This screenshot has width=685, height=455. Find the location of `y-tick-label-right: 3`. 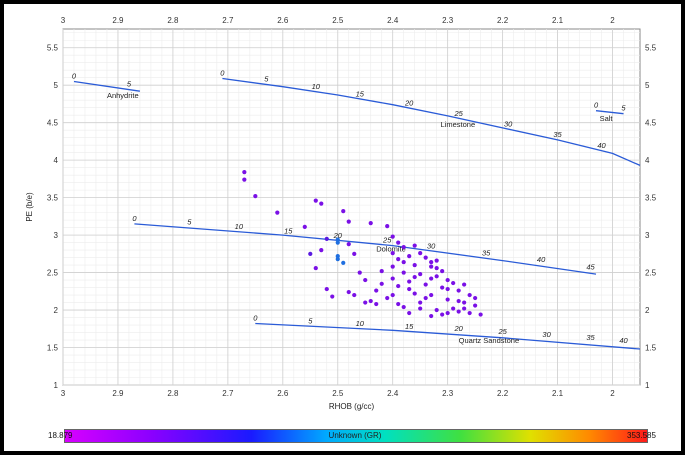

y-tick-label-right: 3 is located at coordinates (647, 235).